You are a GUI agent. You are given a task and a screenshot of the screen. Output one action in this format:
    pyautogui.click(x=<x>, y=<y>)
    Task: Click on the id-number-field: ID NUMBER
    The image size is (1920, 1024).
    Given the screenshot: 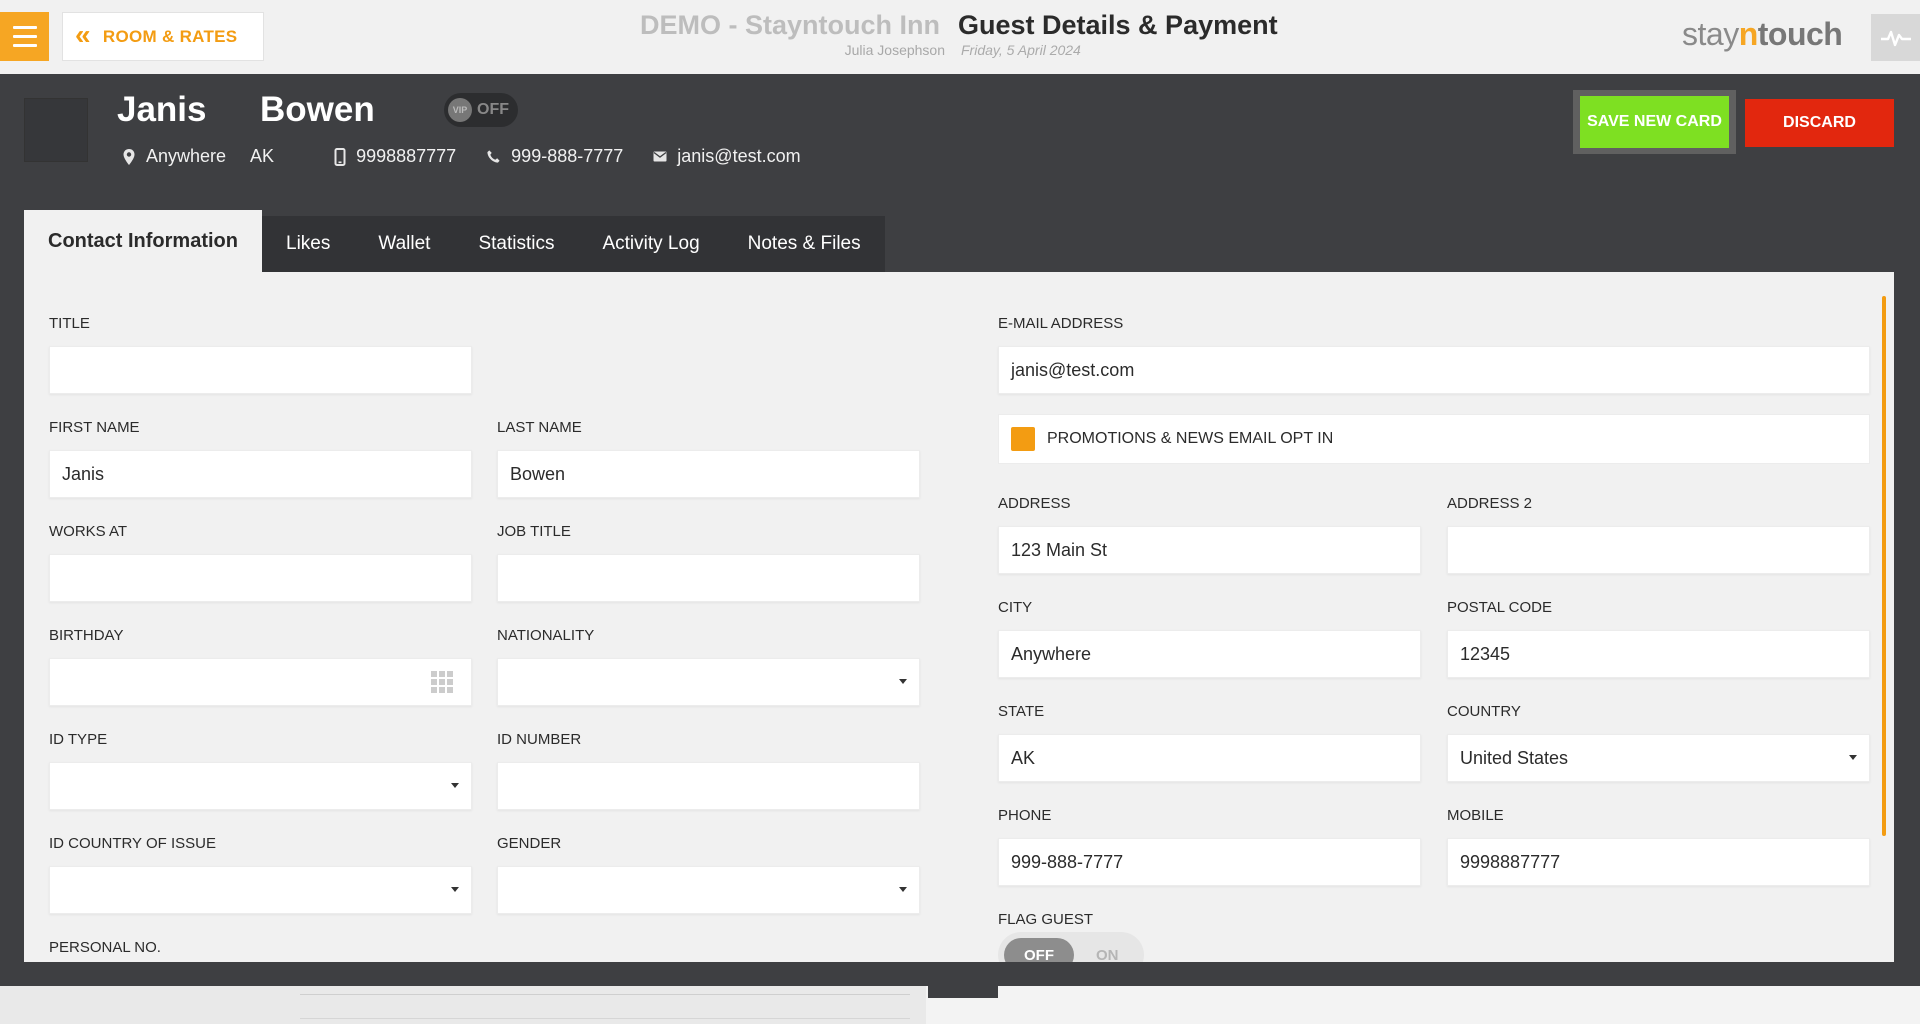 What is the action you would take?
    pyautogui.click(x=708, y=770)
    